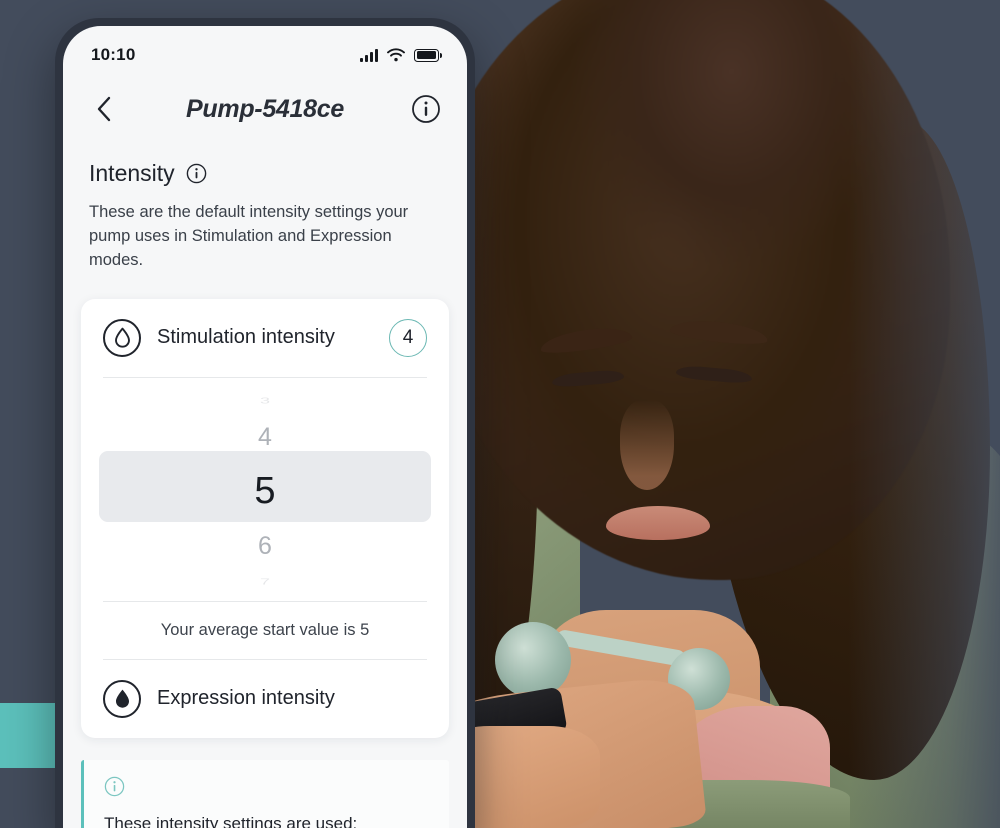 The image size is (1000, 828). I want to click on status-icons, so click(401, 55).